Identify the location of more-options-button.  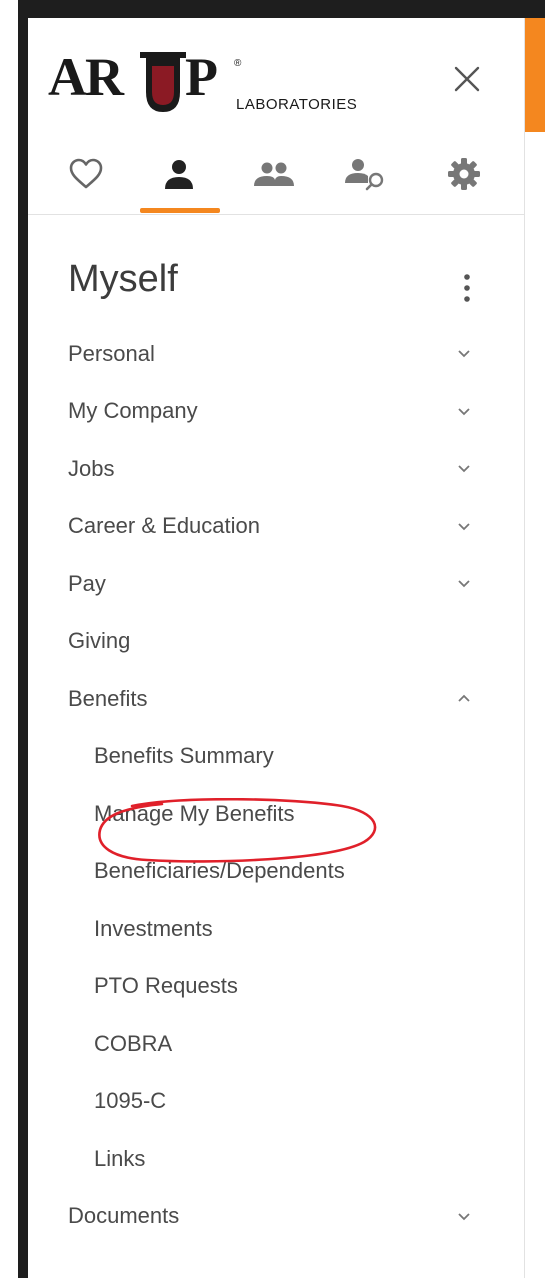
(467, 288).